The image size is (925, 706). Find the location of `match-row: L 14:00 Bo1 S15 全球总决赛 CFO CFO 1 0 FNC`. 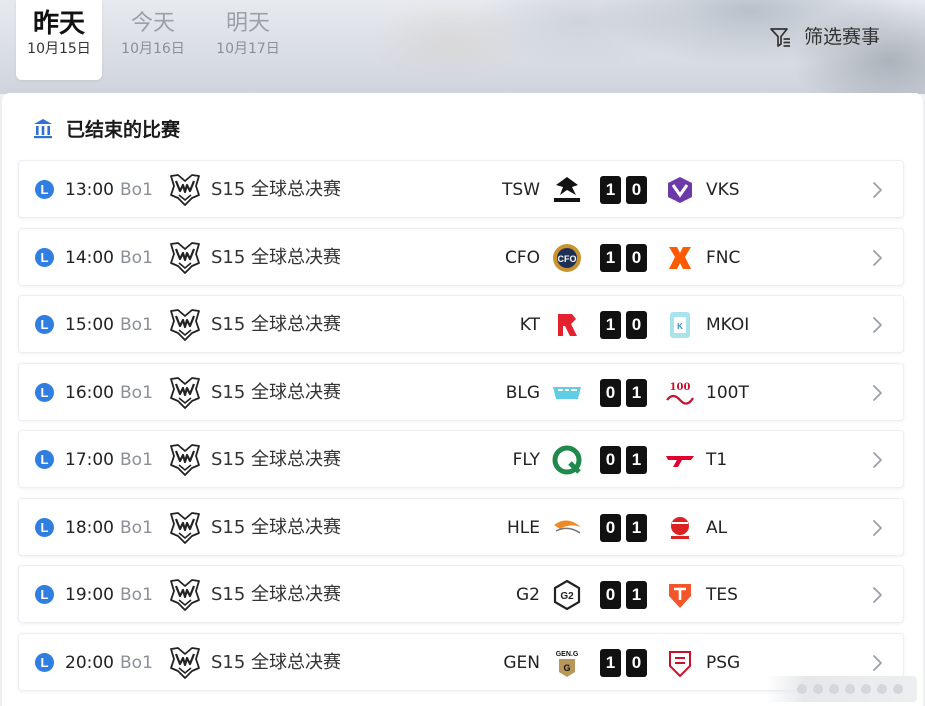

match-row: L 14:00 Bo1 S15 全球总决赛 CFO CFO 1 0 FNC is located at coordinates (461, 257).